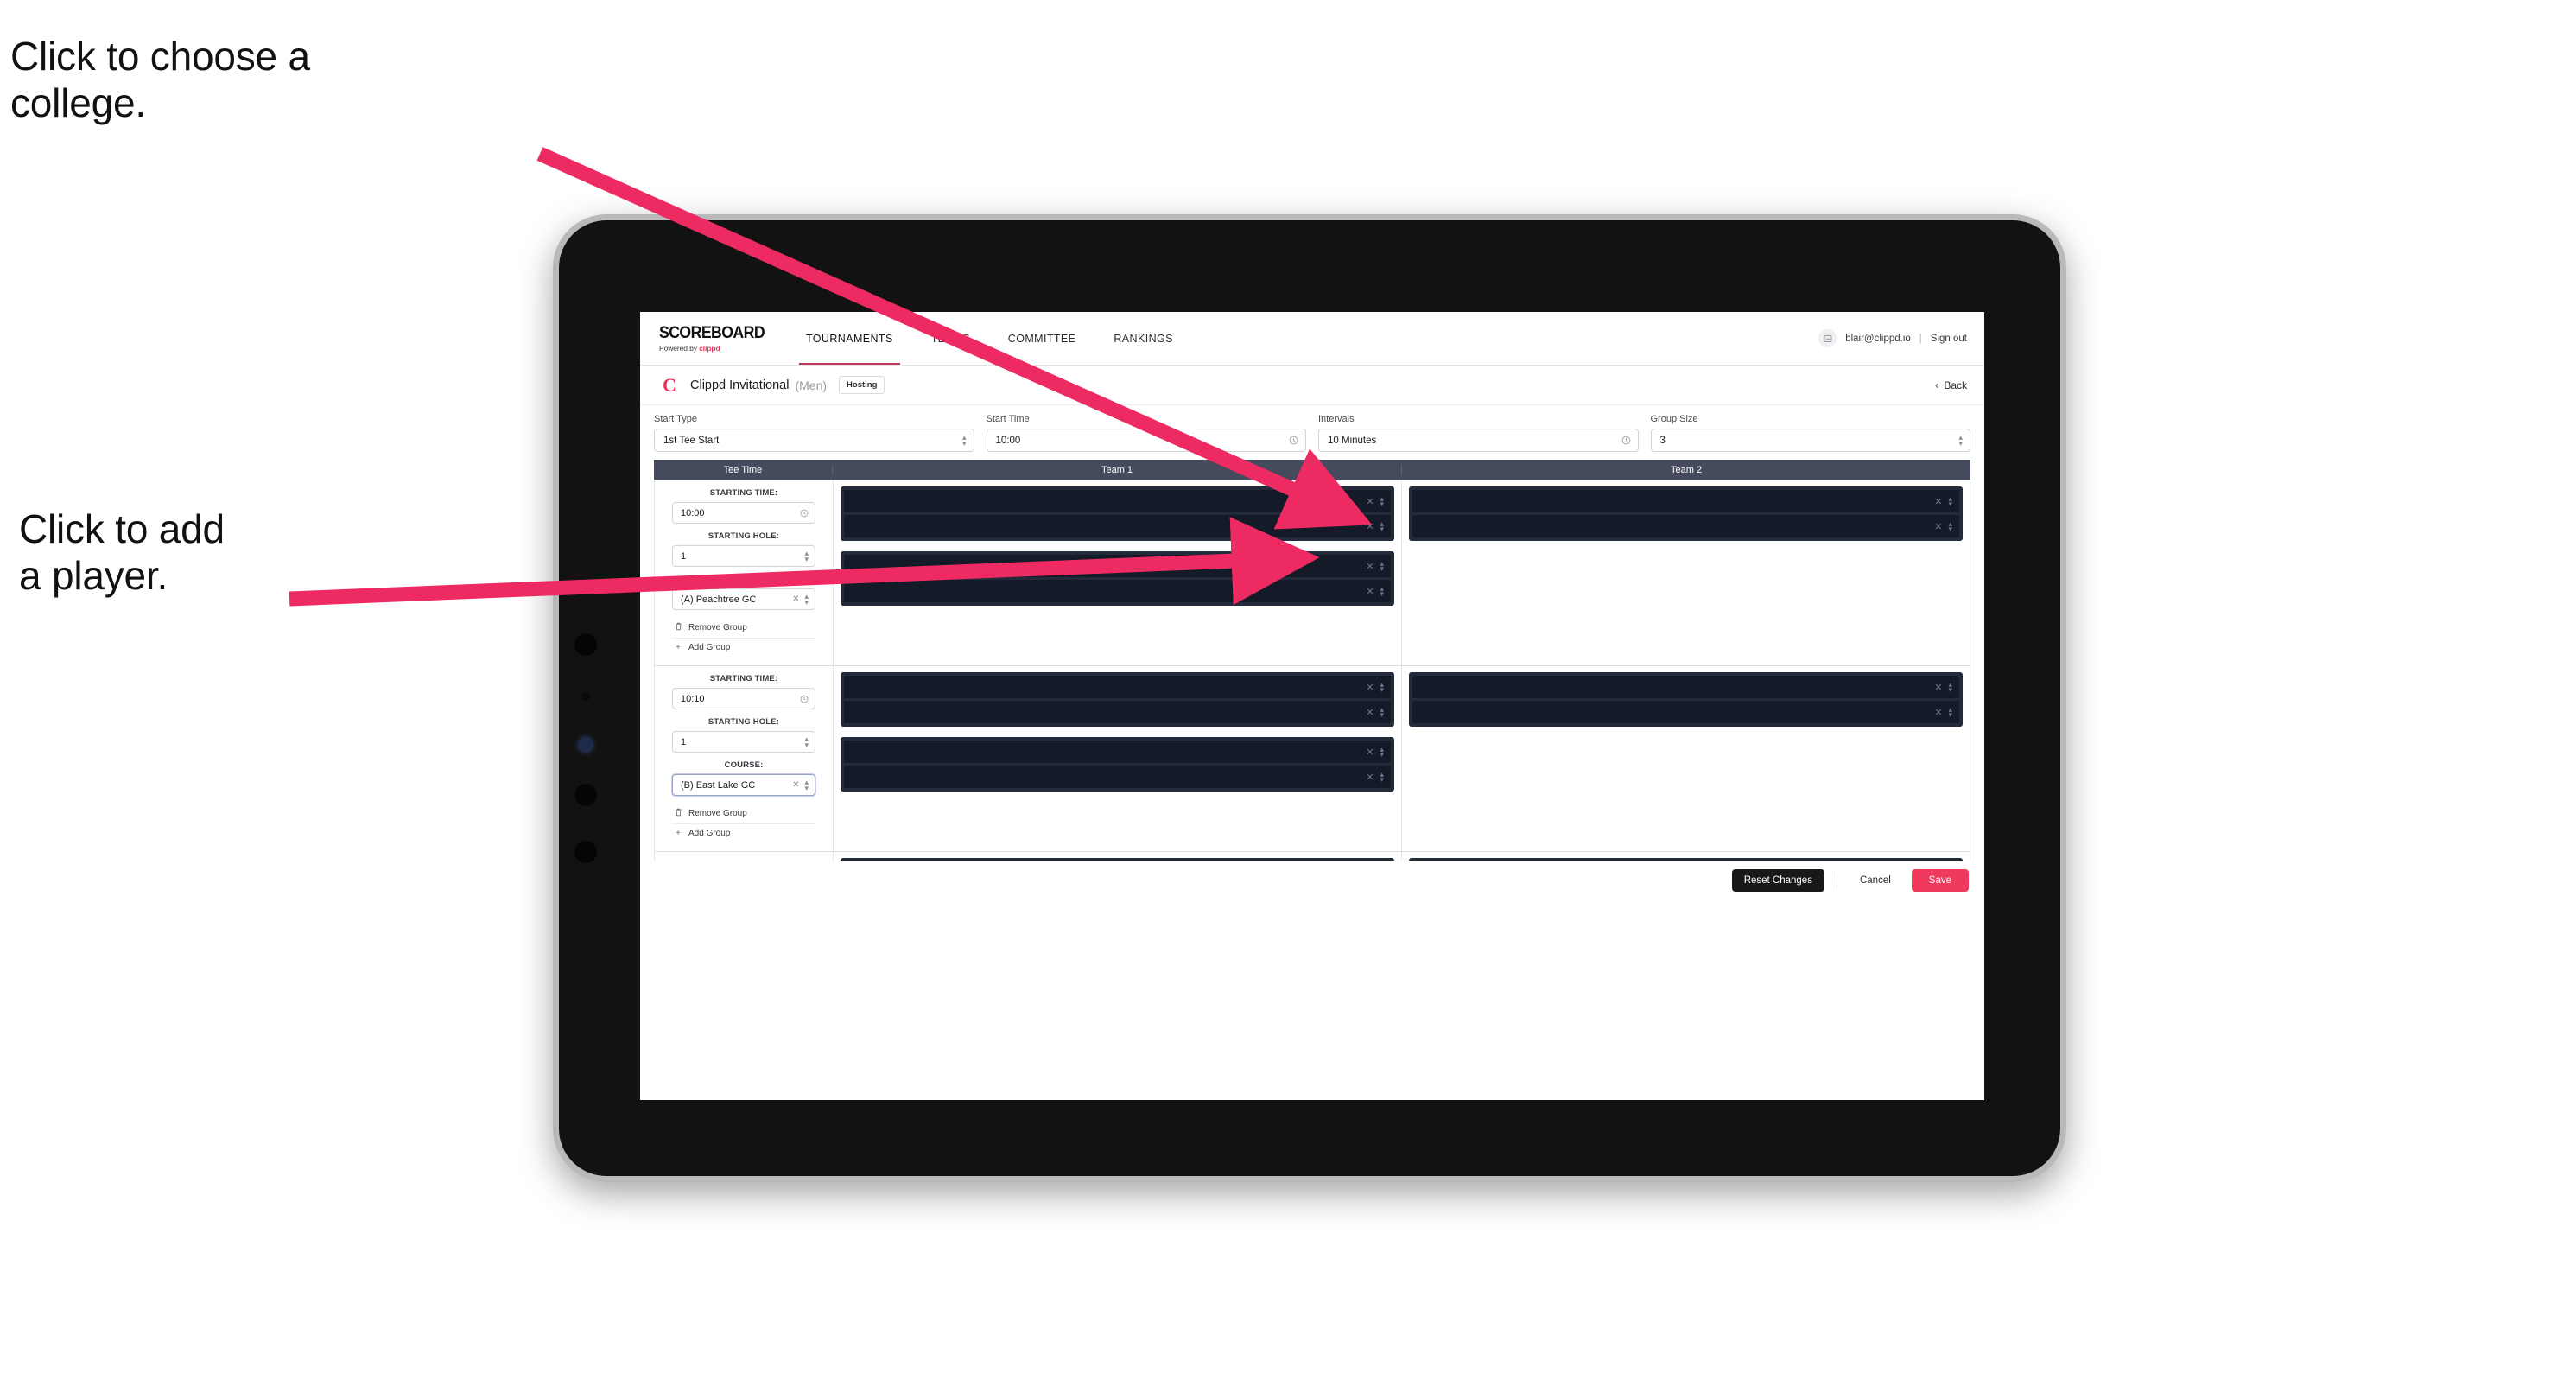  What do you see at coordinates (1951, 384) in the screenshot?
I see `back-button: ‹ Back` at bounding box center [1951, 384].